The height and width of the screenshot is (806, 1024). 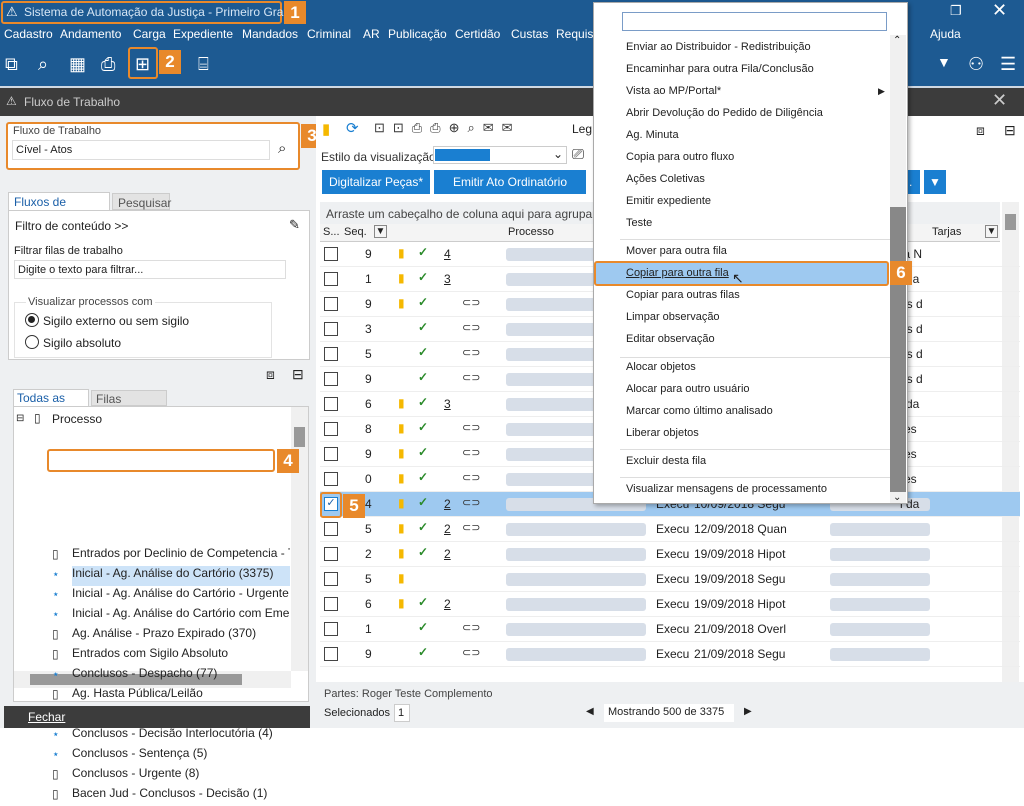 I want to click on context-menu-item: Copiar para outras filas, so click(x=683, y=295).